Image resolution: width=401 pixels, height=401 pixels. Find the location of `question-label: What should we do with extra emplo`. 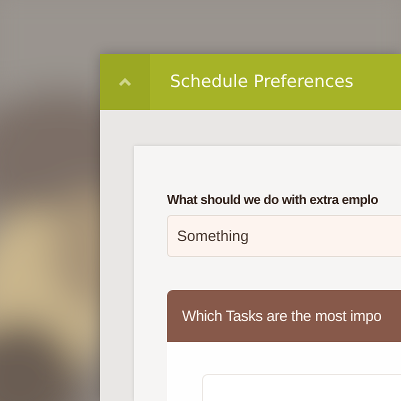

question-label: What should we do with extra emplo is located at coordinates (273, 199).